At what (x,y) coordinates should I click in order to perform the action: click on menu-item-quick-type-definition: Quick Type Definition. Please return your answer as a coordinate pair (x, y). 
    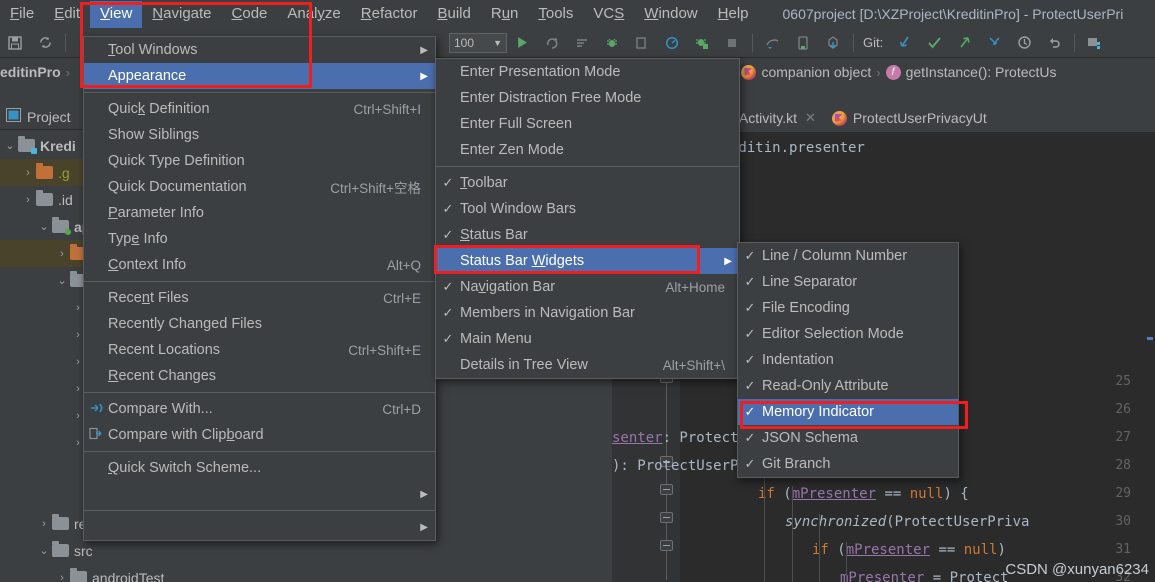
    Looking at the image, I should click on (259, 161).